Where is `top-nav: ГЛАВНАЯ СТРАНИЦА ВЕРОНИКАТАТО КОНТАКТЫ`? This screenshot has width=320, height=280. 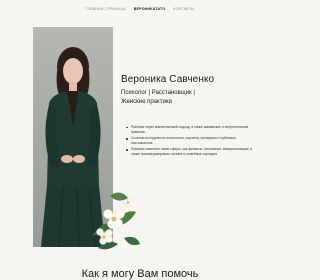
top-nav: ГЛАВНАЯ СТРАНИЦА ВЕРОНИКАТАТО КОНТАКТЫ is located at coordinates (140, 9).